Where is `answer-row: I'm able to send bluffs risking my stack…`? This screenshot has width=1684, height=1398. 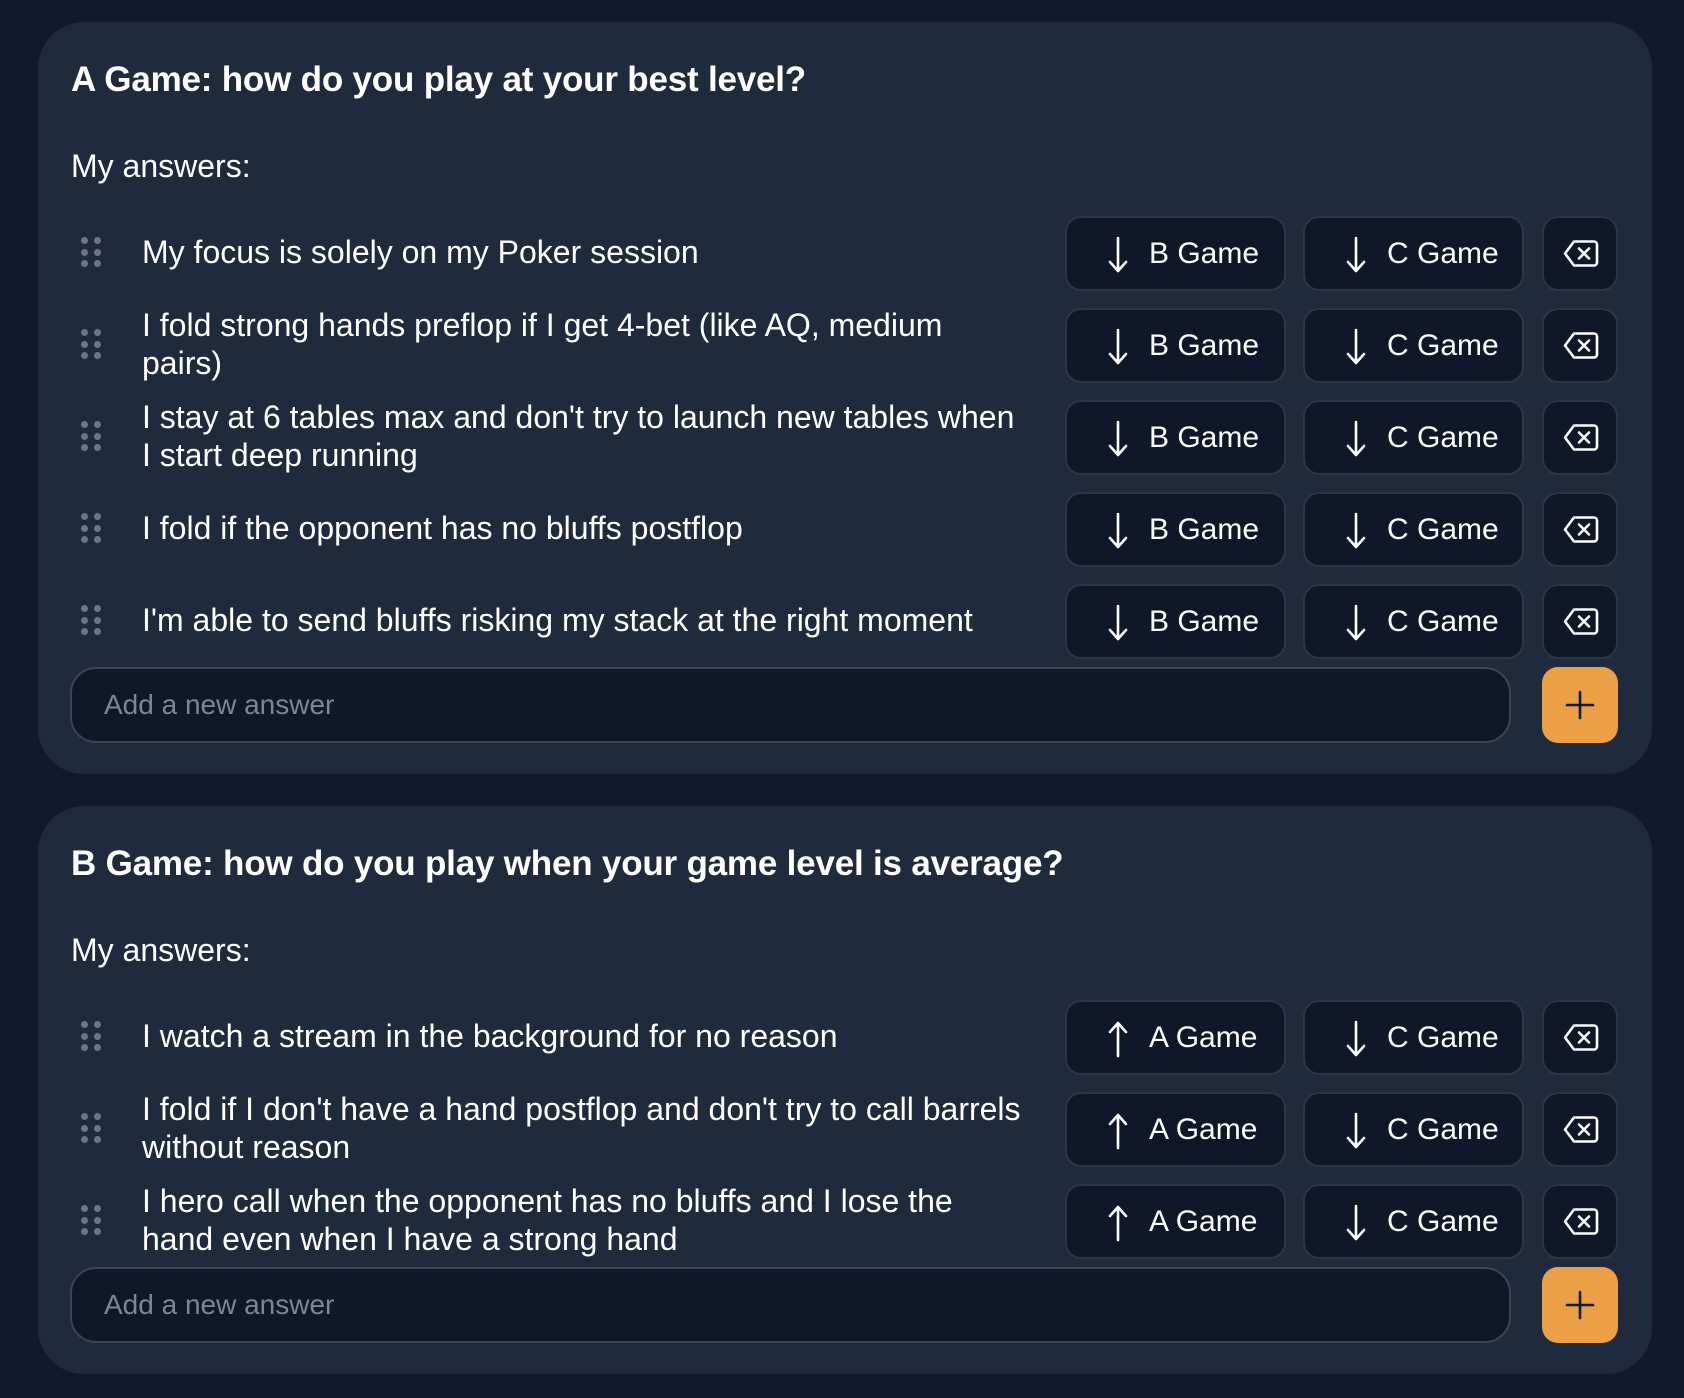 answer-row: I'm able to send bluffs risking my stack… is located at coordinates (845, 620).